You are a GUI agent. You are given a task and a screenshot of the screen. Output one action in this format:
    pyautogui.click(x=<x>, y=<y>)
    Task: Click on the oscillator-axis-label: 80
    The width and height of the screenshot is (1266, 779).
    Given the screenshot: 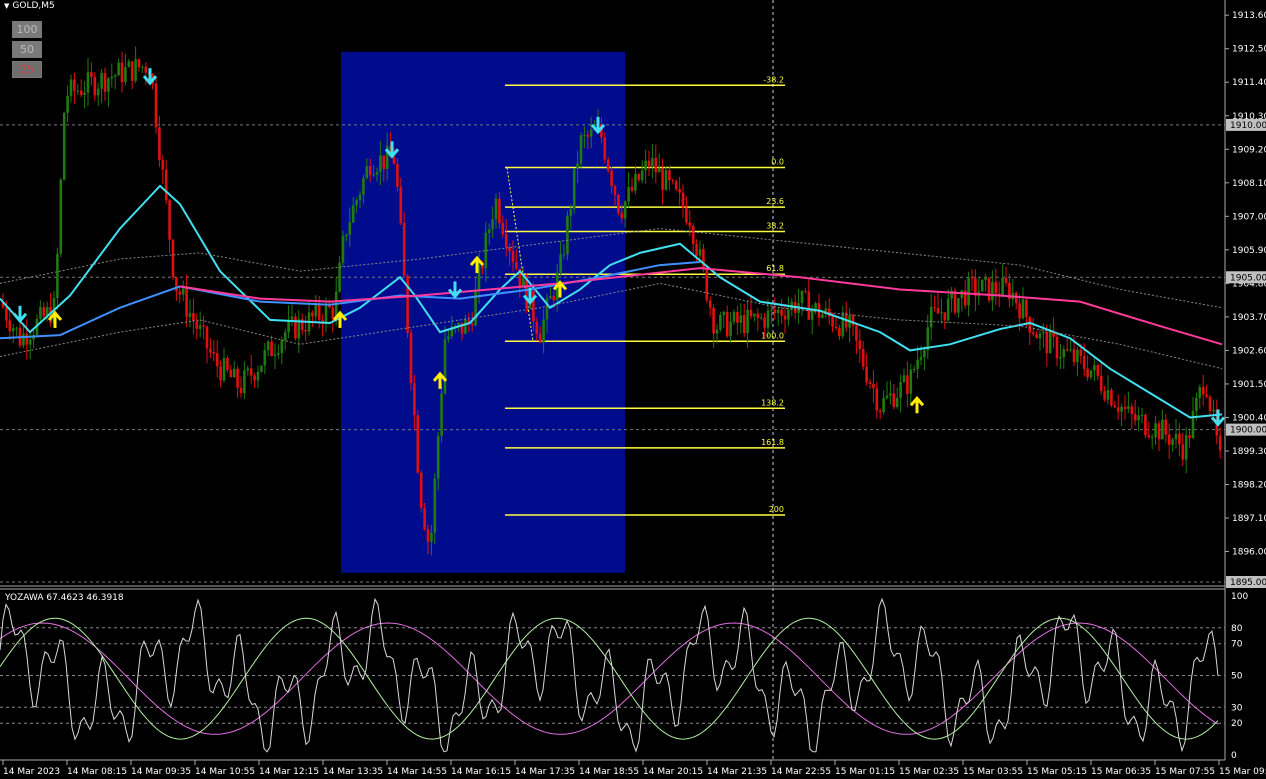 What is the action you would take?
    pyautogui.click(x=1237, y=629)
    